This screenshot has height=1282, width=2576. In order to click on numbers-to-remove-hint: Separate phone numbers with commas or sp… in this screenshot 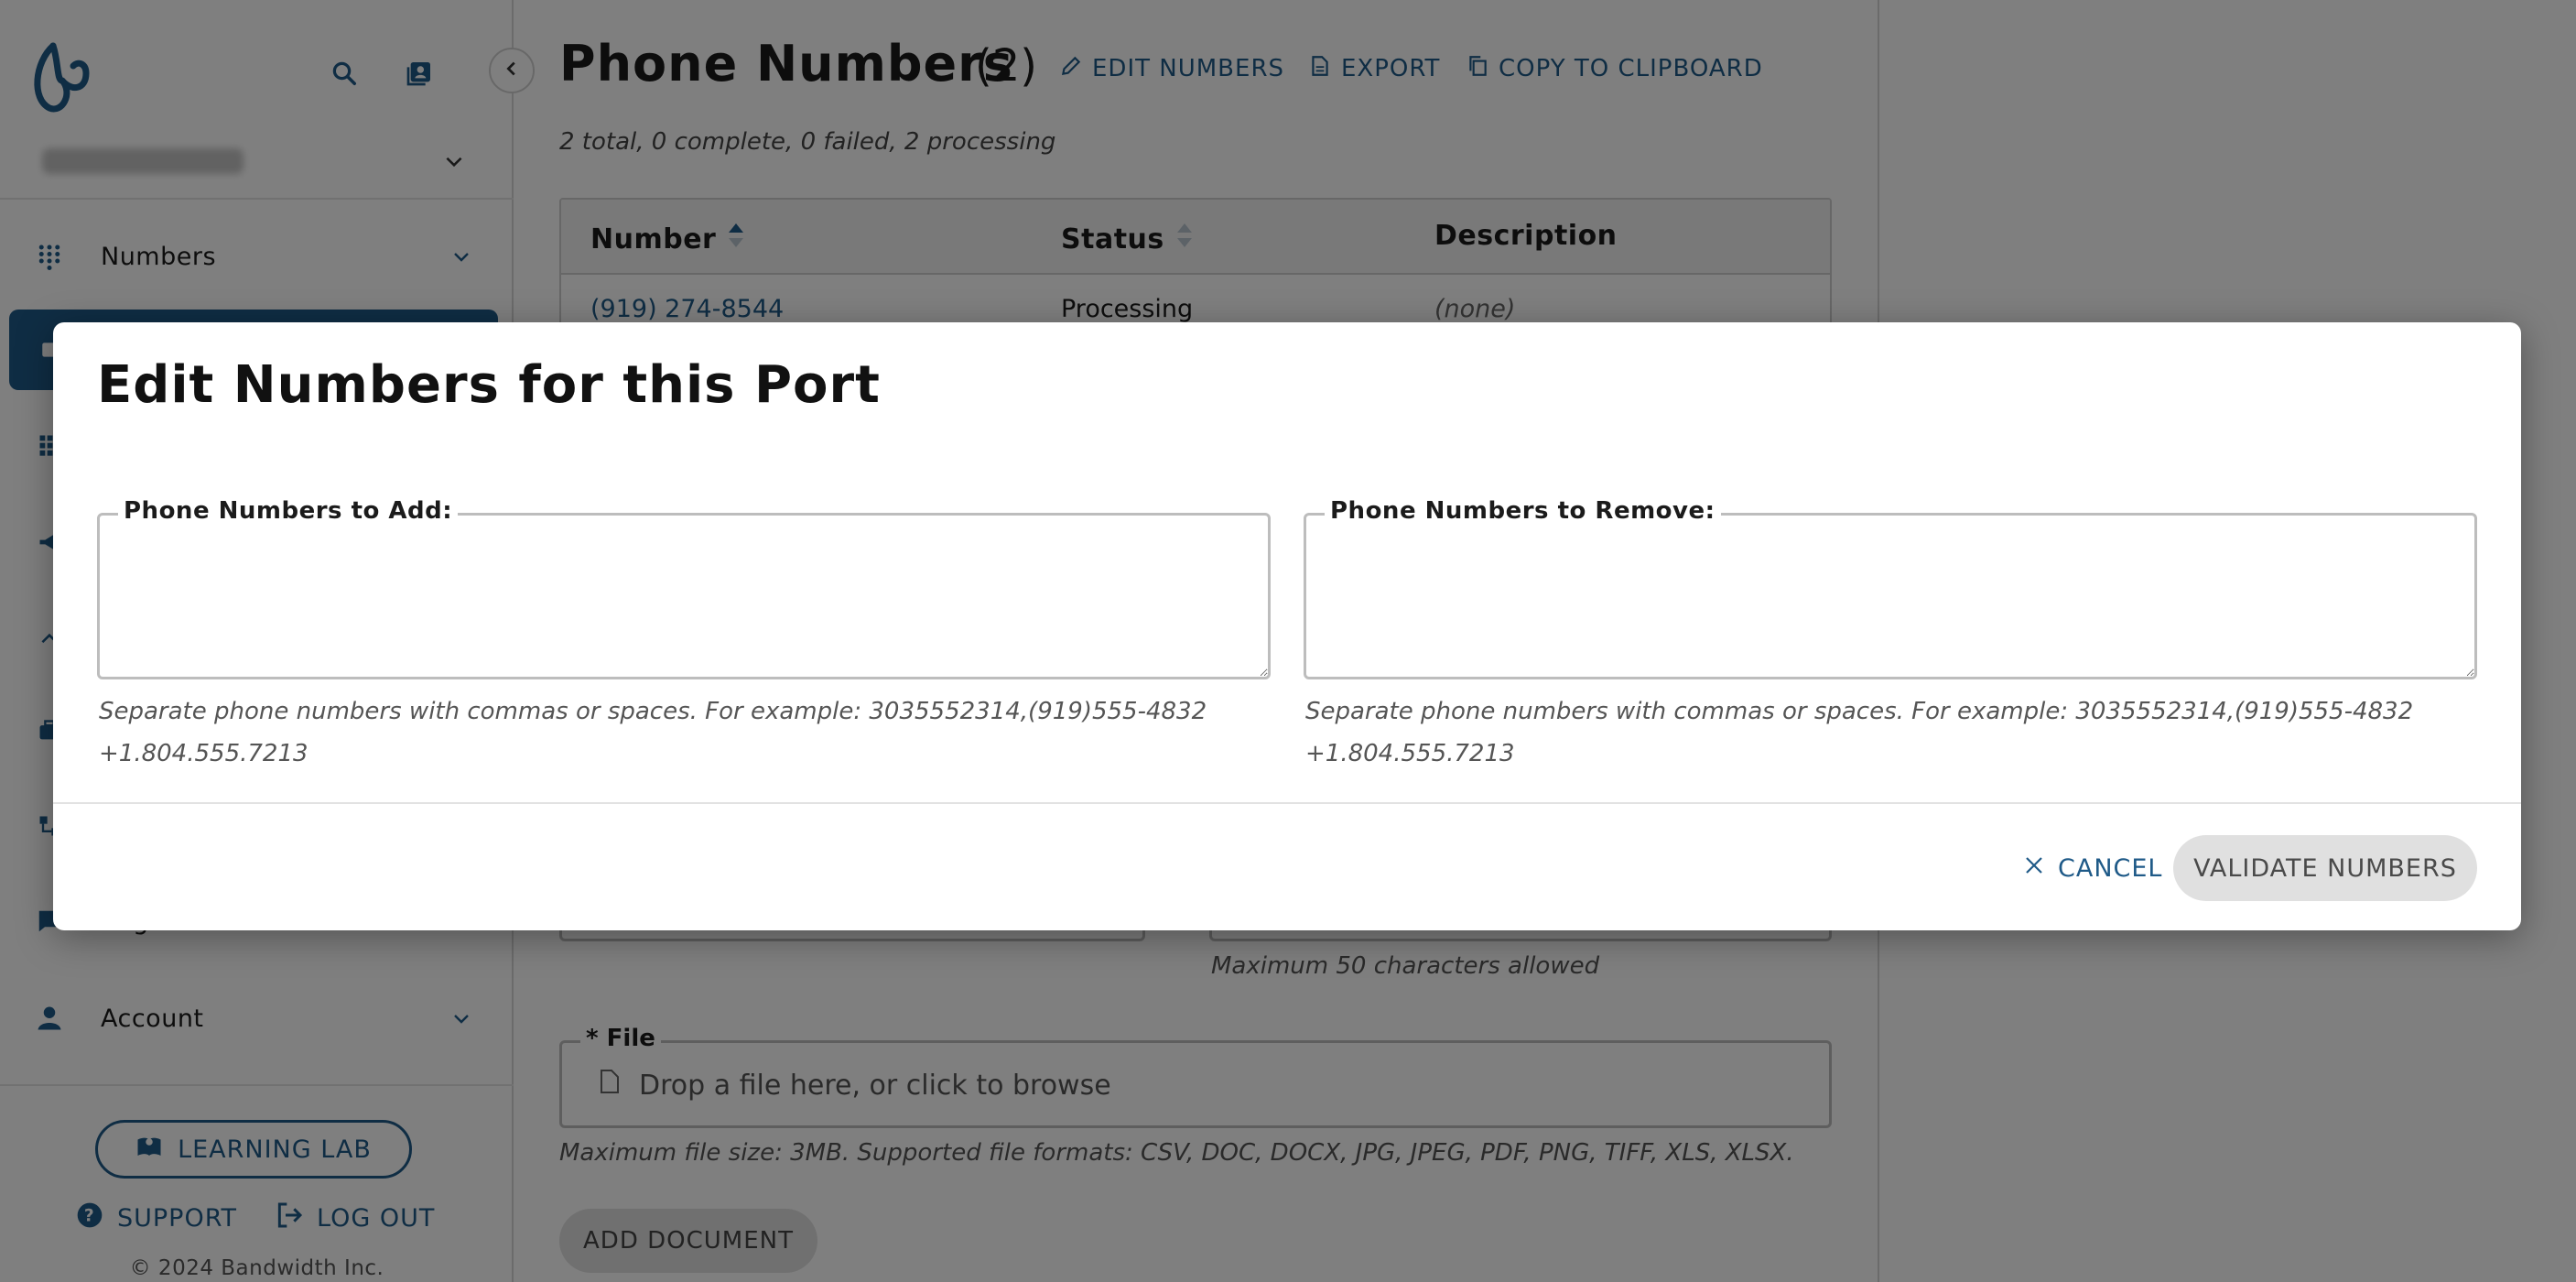, I will do `click(1860, 732)`.